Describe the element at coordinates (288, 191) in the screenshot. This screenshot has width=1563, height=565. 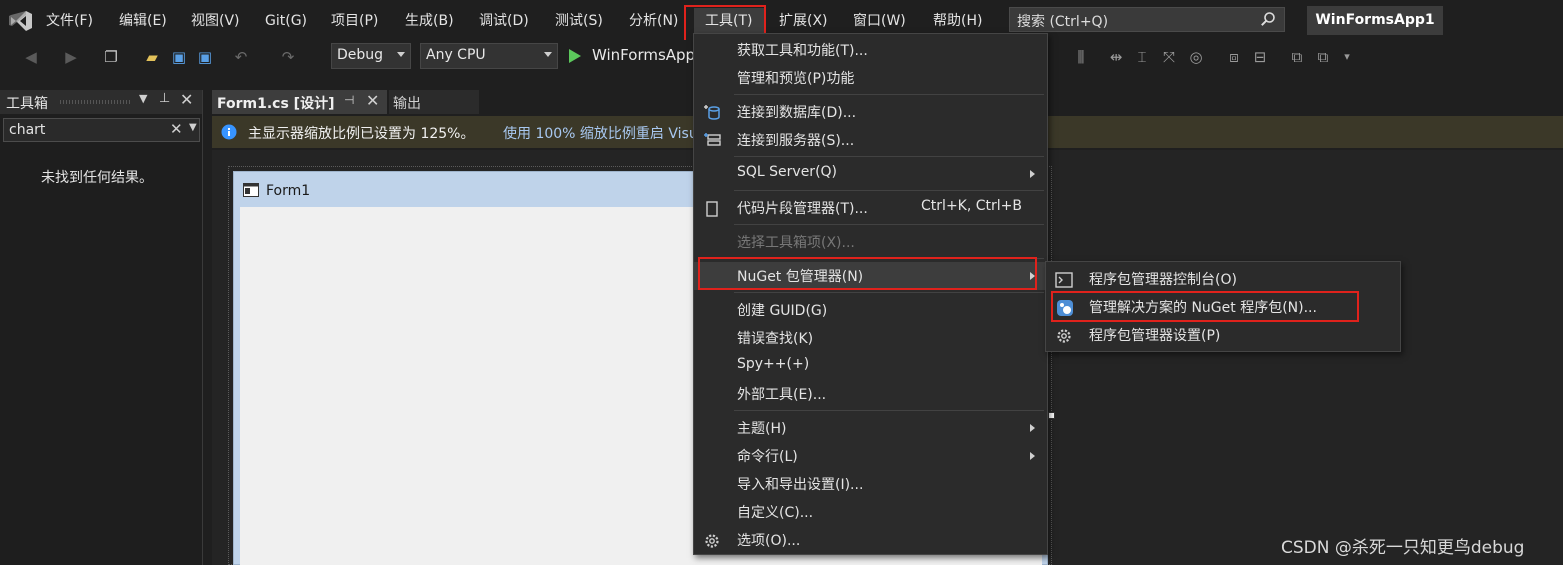
I see `form-title: Form1` at that location.